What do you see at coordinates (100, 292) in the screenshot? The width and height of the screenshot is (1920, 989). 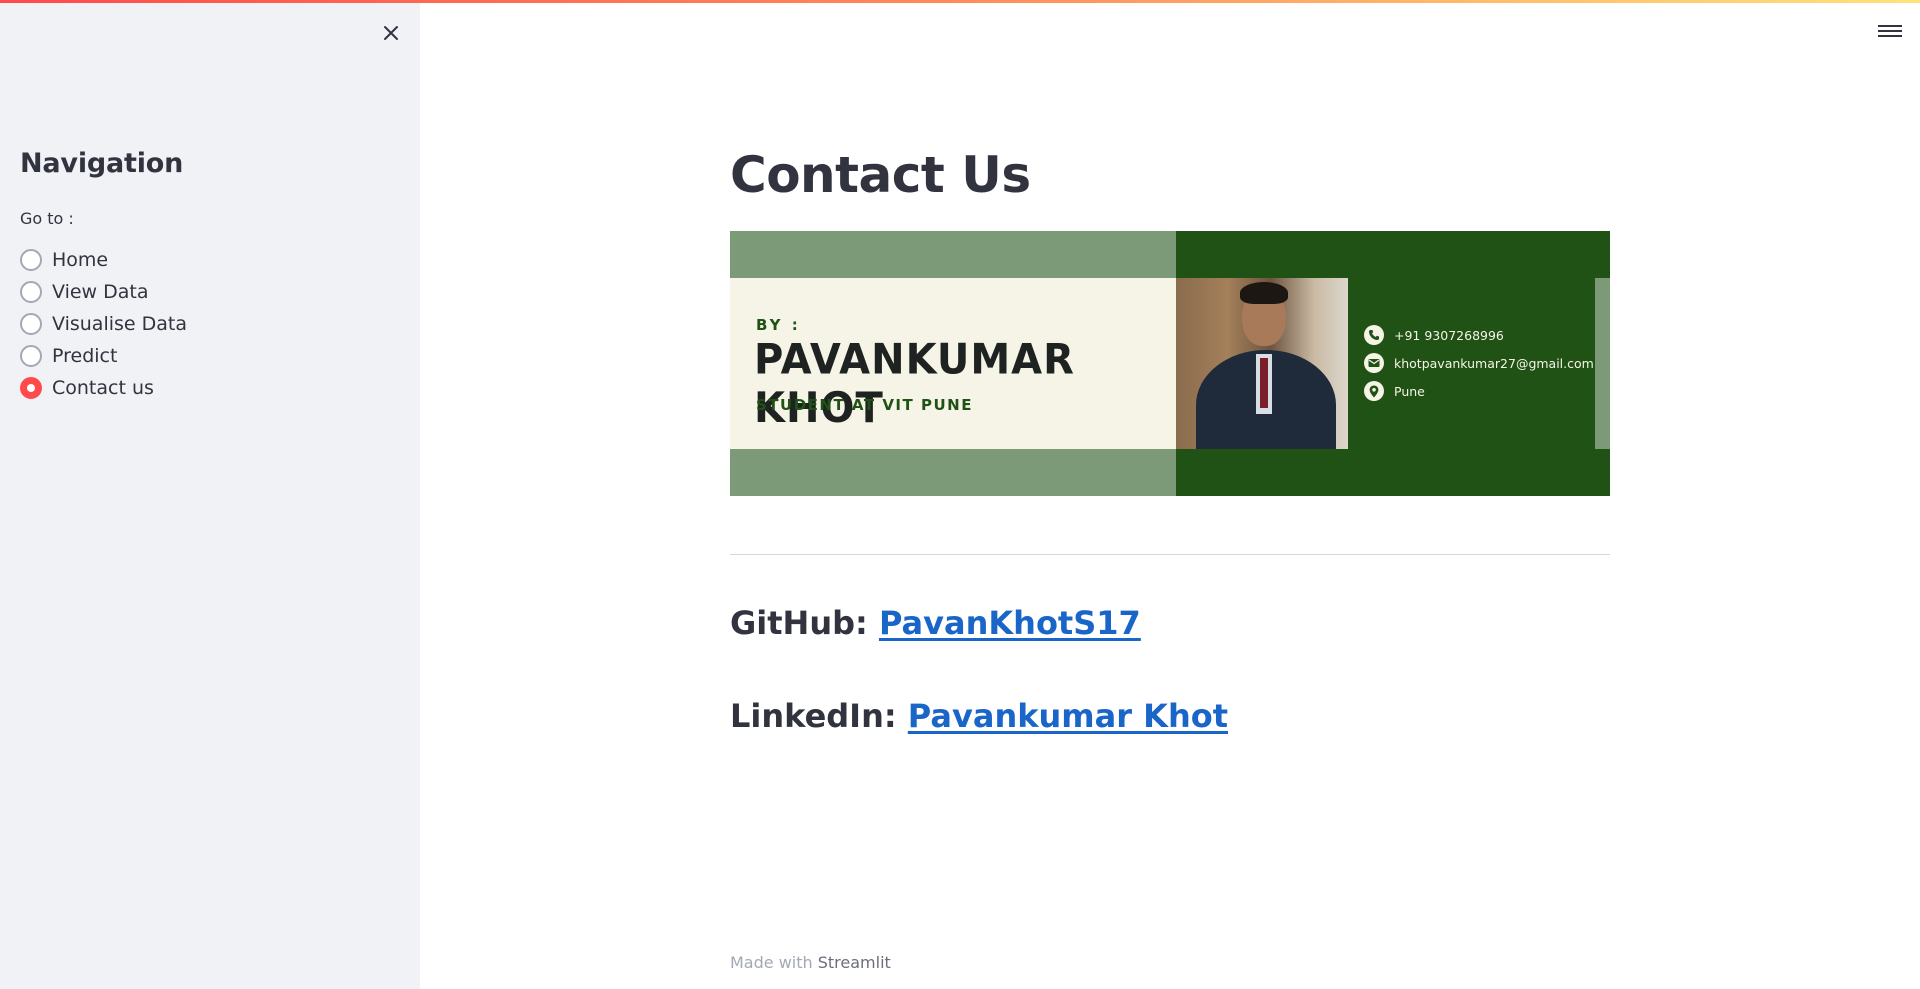 I see `radio-option-label: View Data` at bounding box center [100, 292].